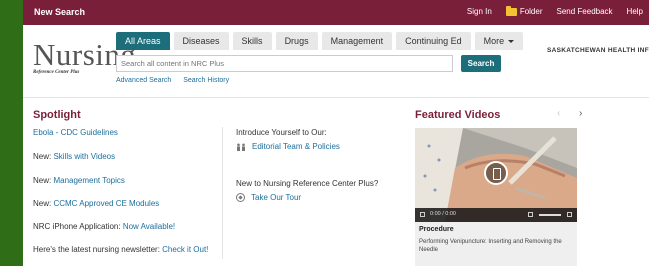  What do you see at coordinates (433, 41) in the screenshot?
I see `tab-continuing-ed: Continuing Ed` at bounding box center [433, 41].